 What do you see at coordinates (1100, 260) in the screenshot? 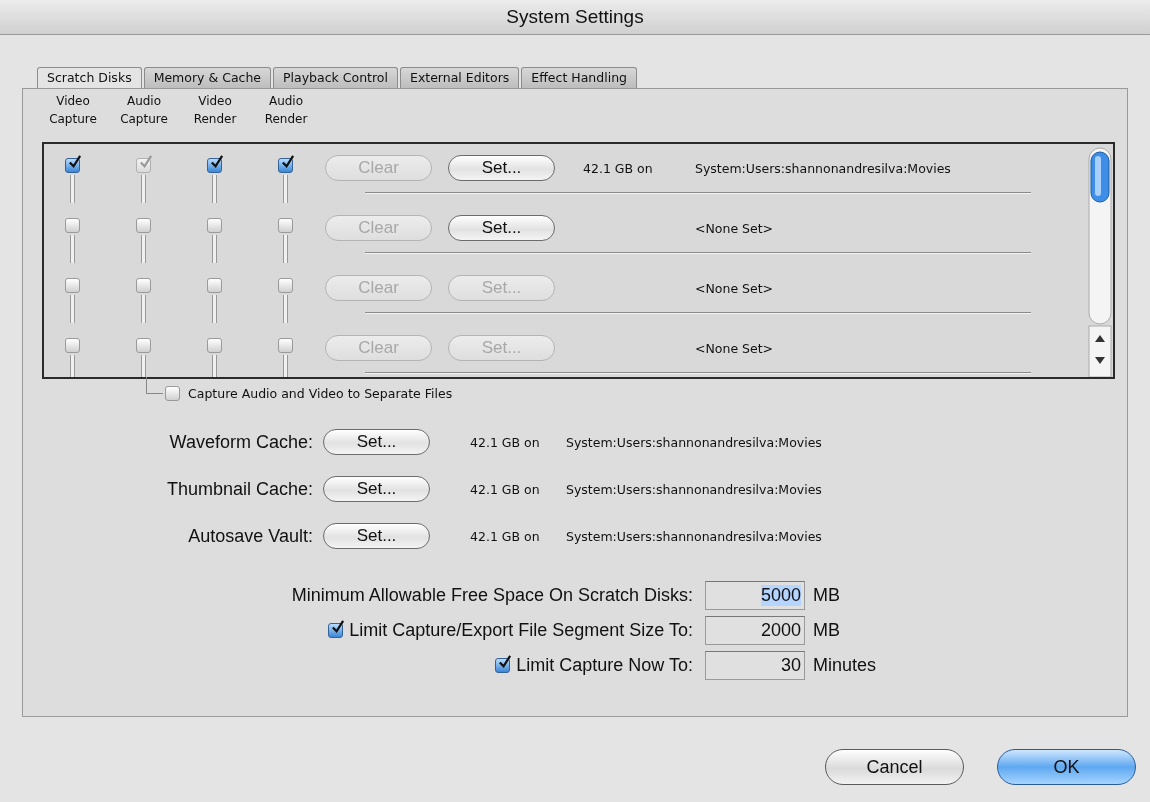
I see `scroll-bar` at bounding box center [1100, 260].